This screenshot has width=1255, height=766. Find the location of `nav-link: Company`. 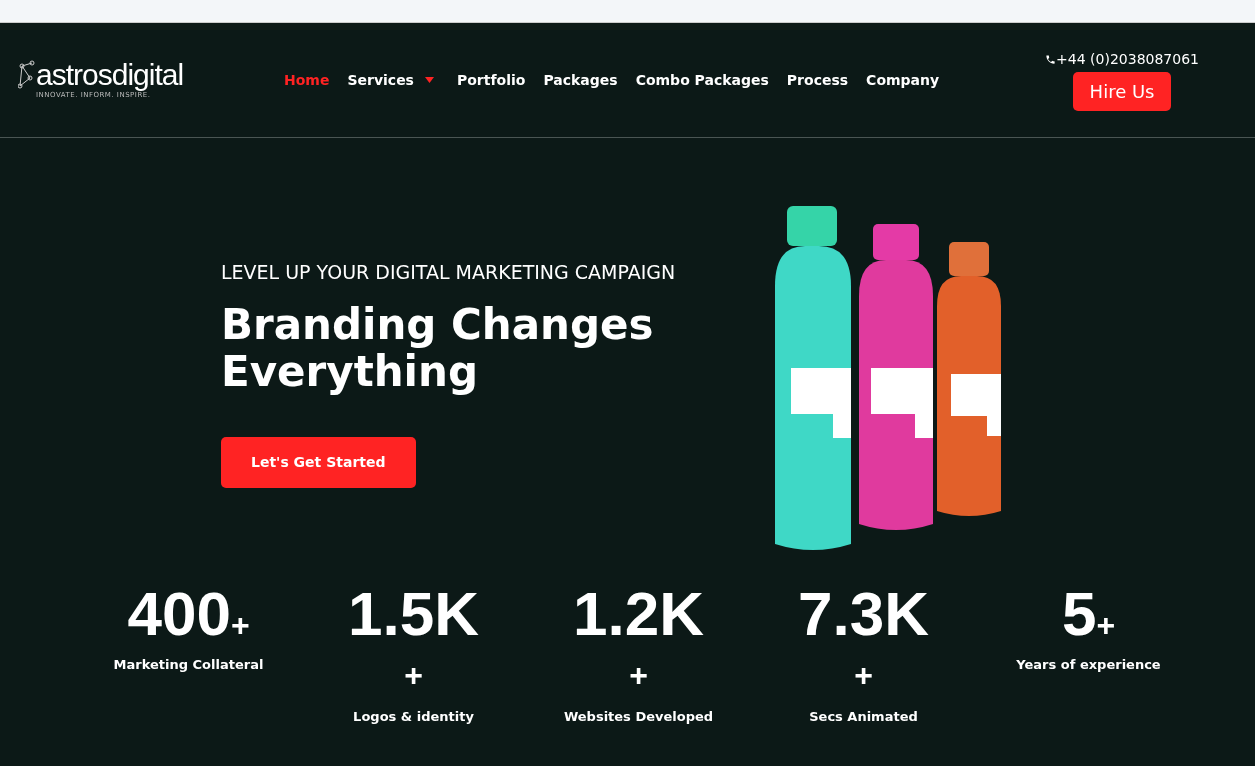

nav-link: Company is located at coordinates (903, 80).